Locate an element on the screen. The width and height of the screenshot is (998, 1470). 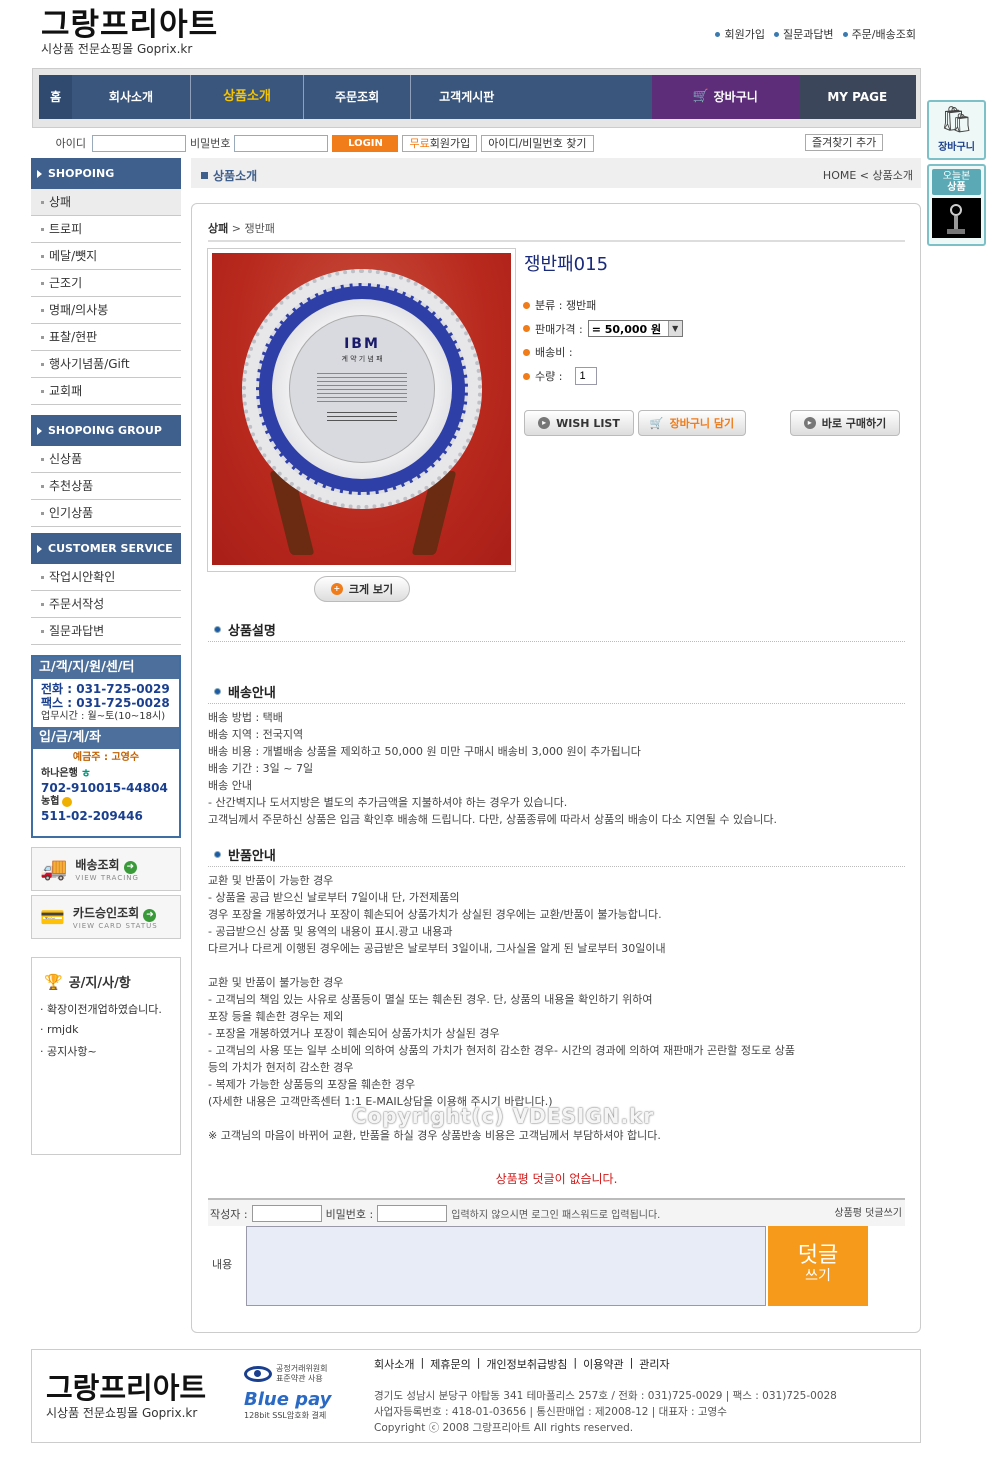
top-link-join: 회원가입 is located at coordinates (740, 34).